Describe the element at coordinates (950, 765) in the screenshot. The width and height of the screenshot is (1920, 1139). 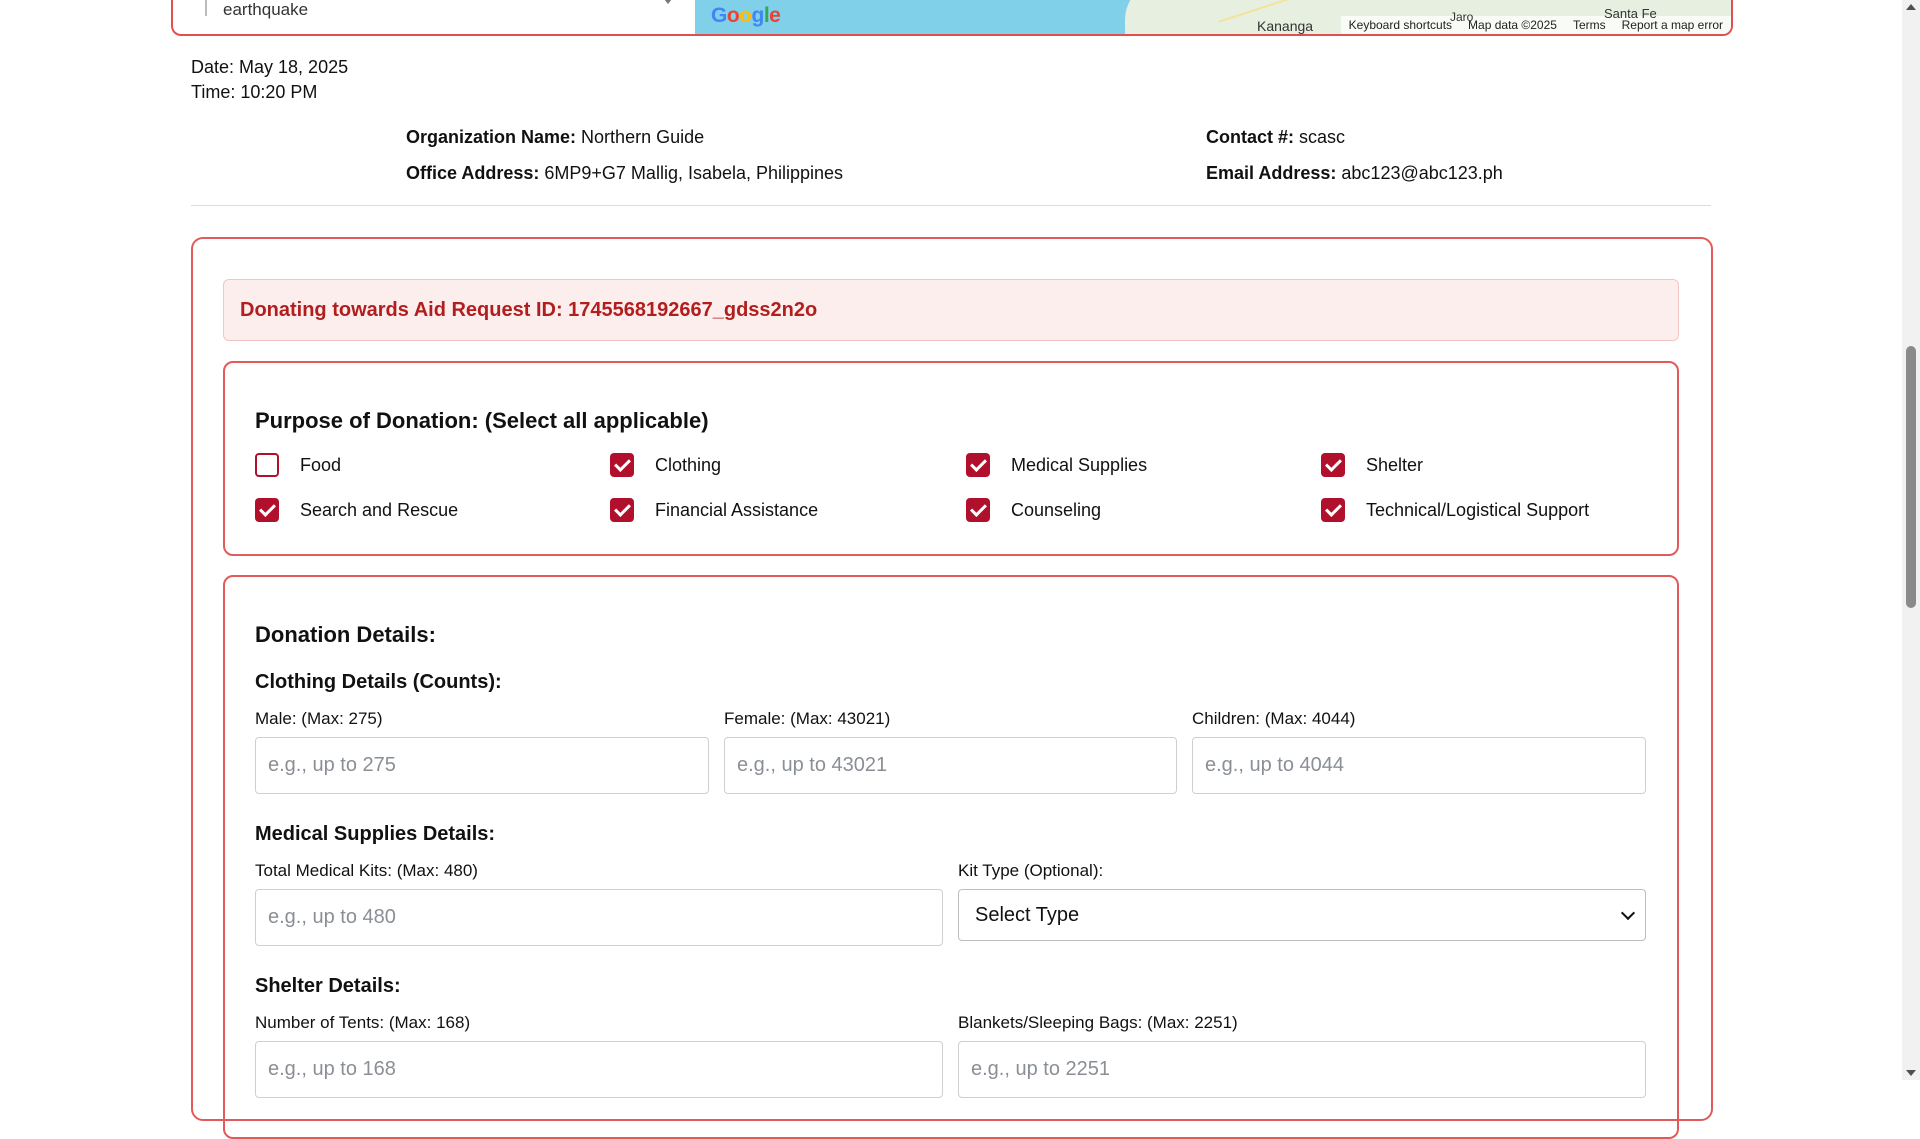
I see `female-count-input` at that location.